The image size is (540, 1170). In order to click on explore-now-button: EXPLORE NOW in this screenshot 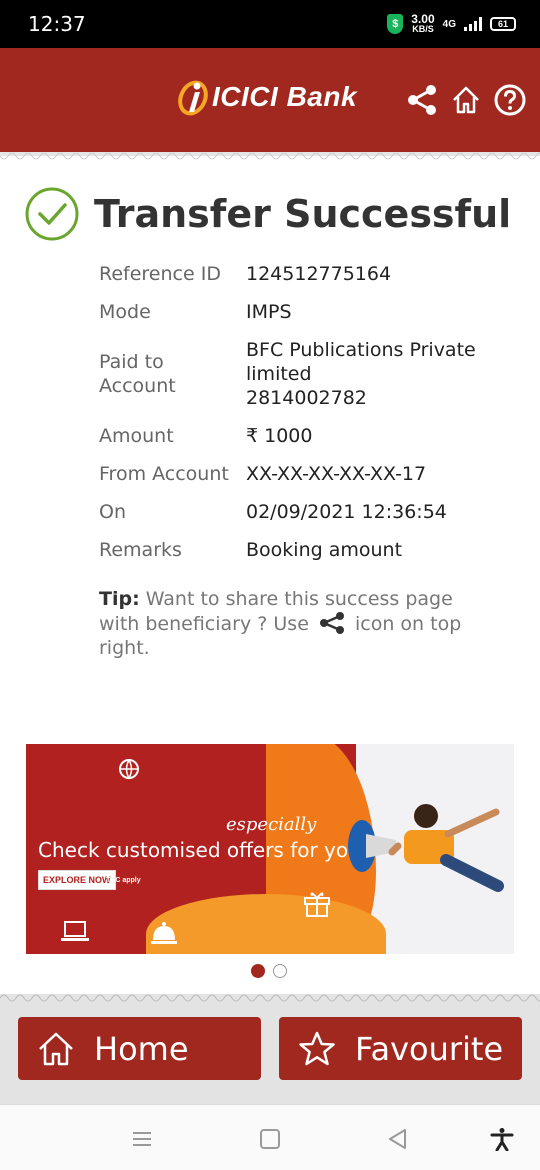, I will do `click(77, 880)`.